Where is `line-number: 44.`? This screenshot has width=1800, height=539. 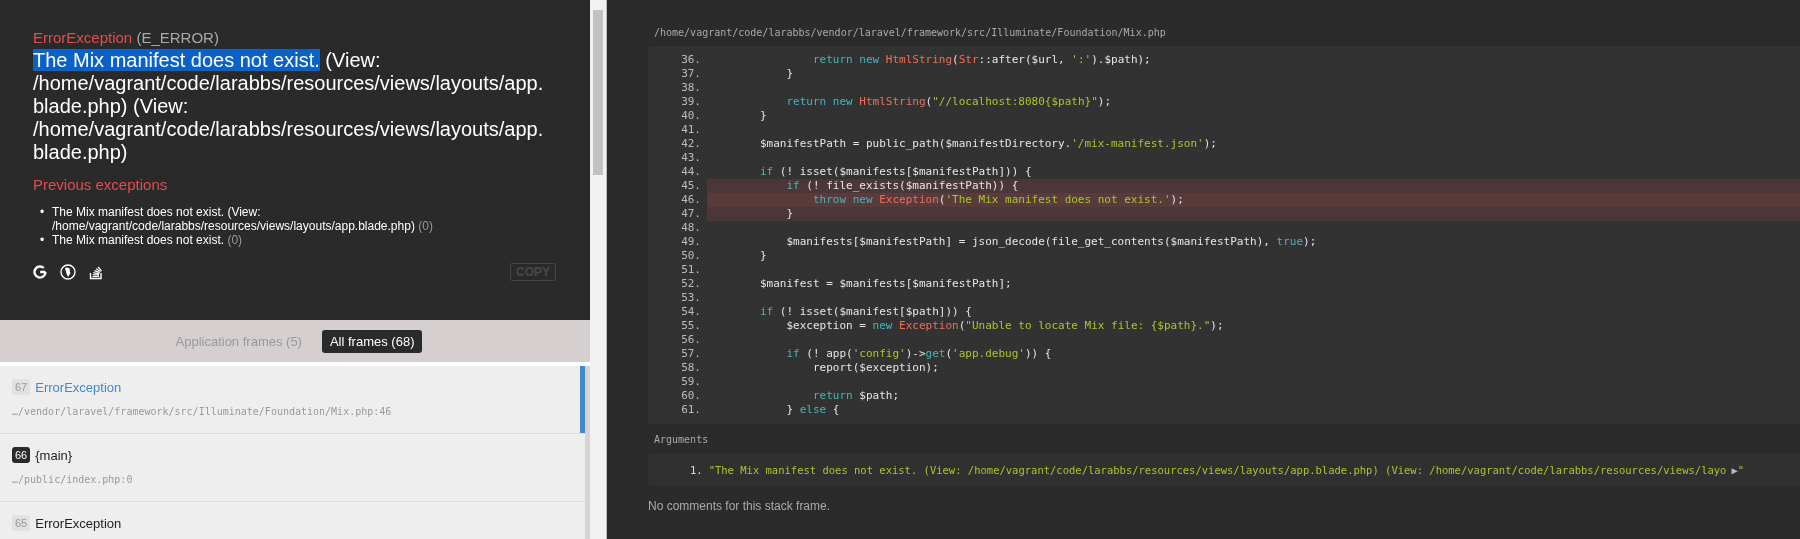 line-number: 44. is located at coordinates (690, 172).